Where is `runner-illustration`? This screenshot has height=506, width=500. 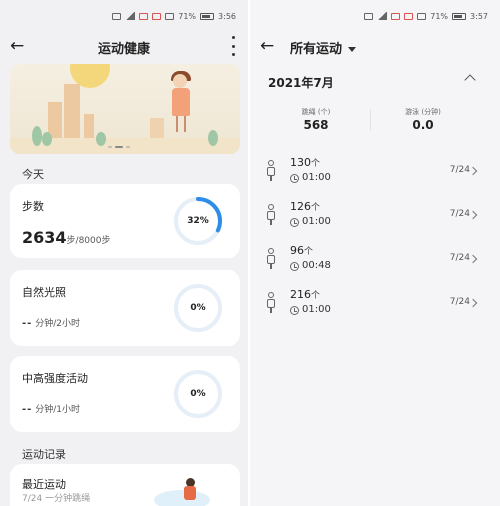
runner-illustration is located at coordinates (180, 491).